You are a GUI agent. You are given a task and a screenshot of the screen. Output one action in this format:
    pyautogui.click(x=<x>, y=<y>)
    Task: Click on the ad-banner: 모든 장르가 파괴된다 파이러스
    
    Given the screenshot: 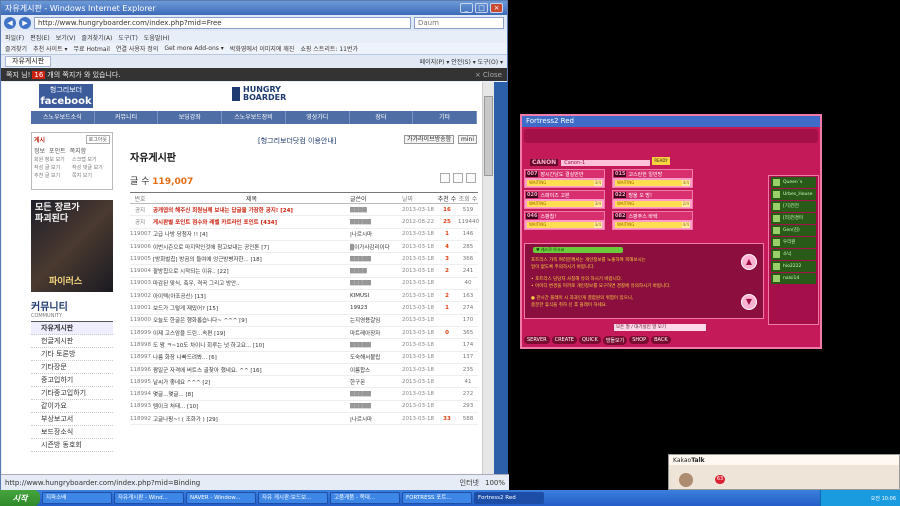 What is the action you would take?
    pyautogui.click(x=72, y=246)
    